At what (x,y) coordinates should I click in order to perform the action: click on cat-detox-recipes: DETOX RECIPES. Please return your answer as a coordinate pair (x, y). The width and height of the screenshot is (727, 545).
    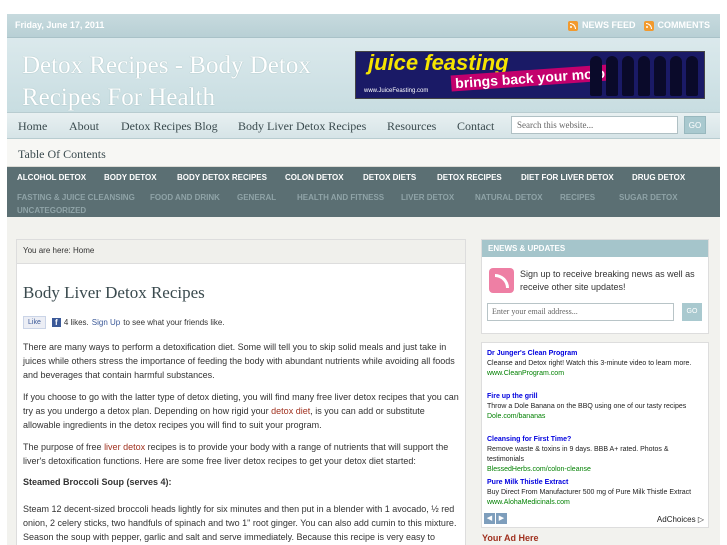
    Looking at the image, I should click on (469, 177).